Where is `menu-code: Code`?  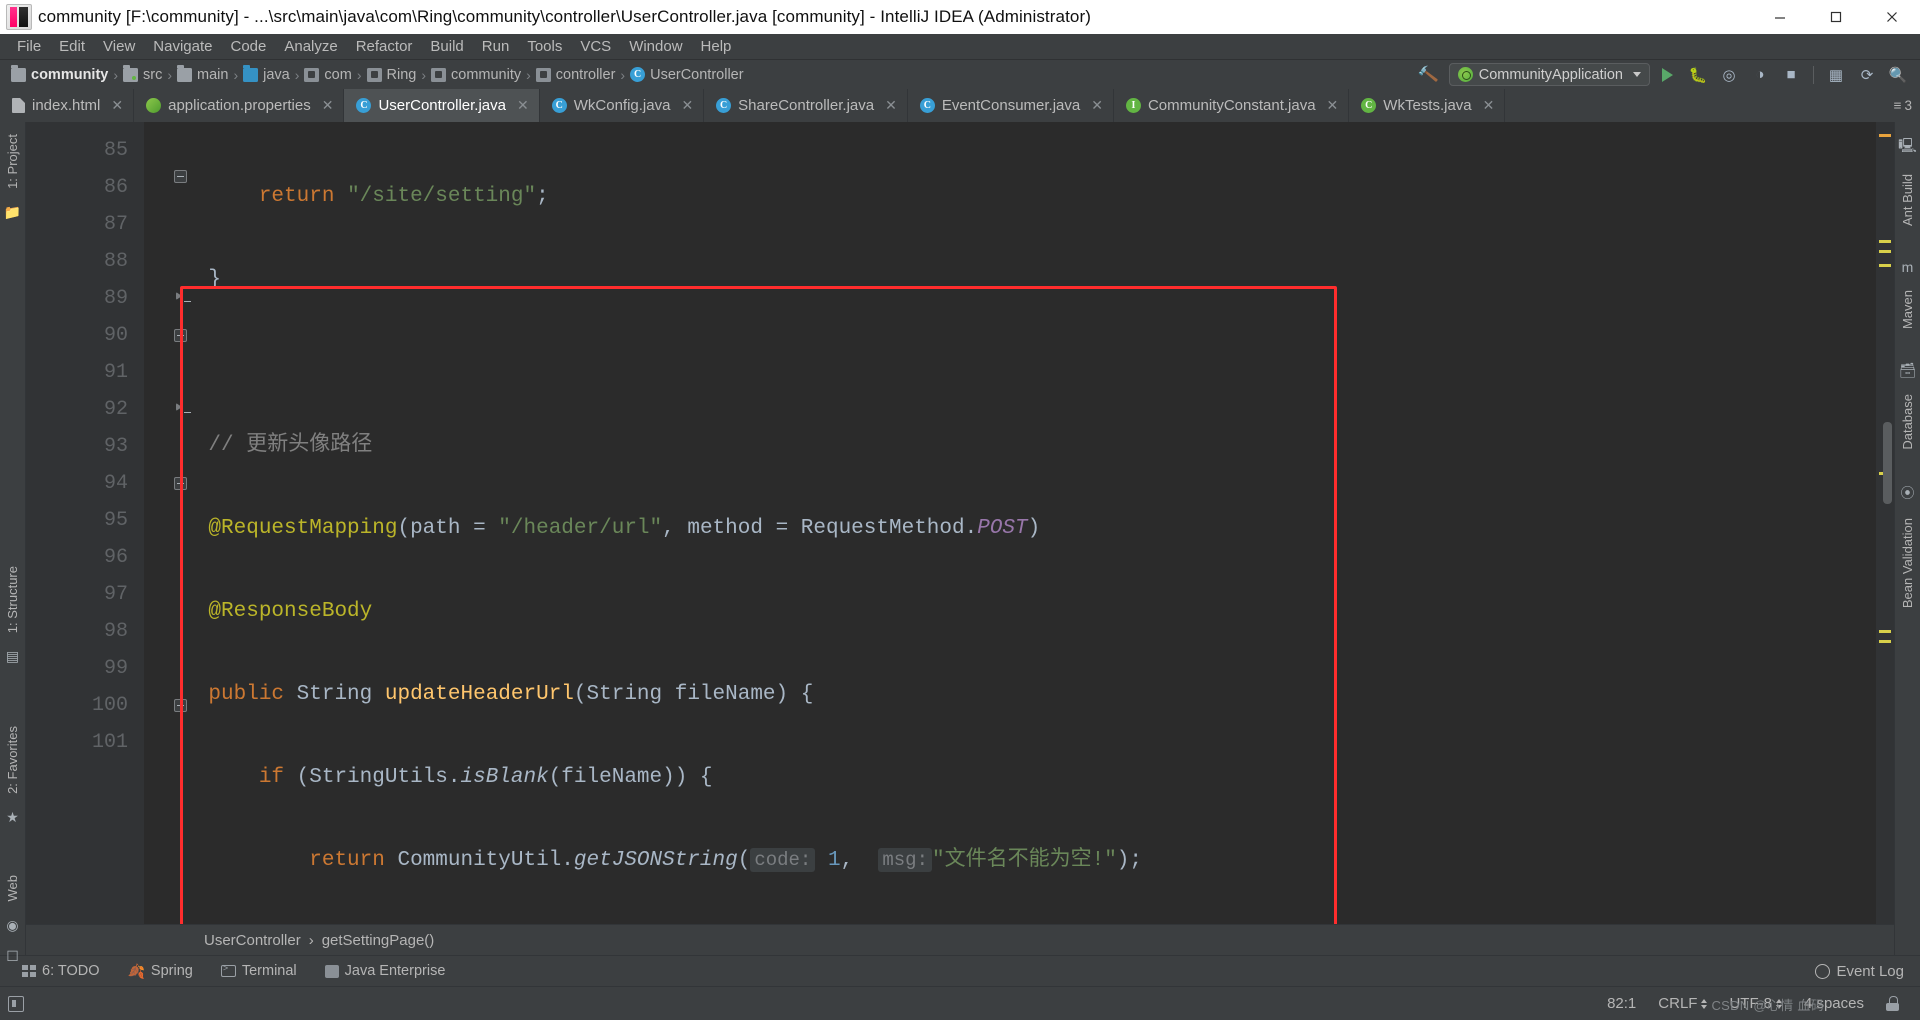
menu-code: Code is located at coordinates (248, 46).